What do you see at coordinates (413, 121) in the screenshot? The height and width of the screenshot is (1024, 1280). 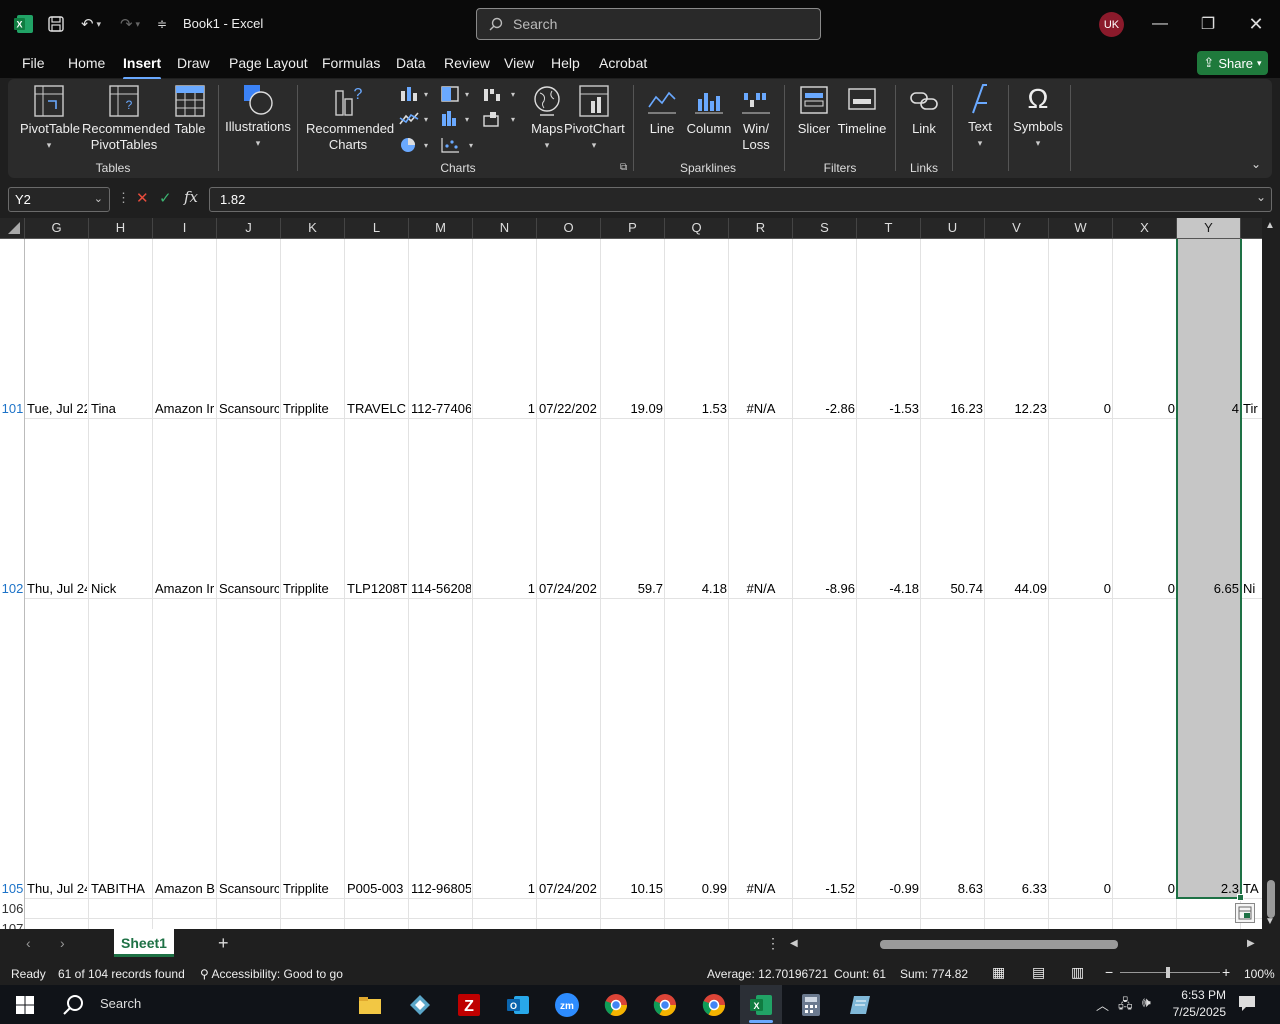 I see `line-chart-dropdown: ▾` at bounding box center [413, 121].